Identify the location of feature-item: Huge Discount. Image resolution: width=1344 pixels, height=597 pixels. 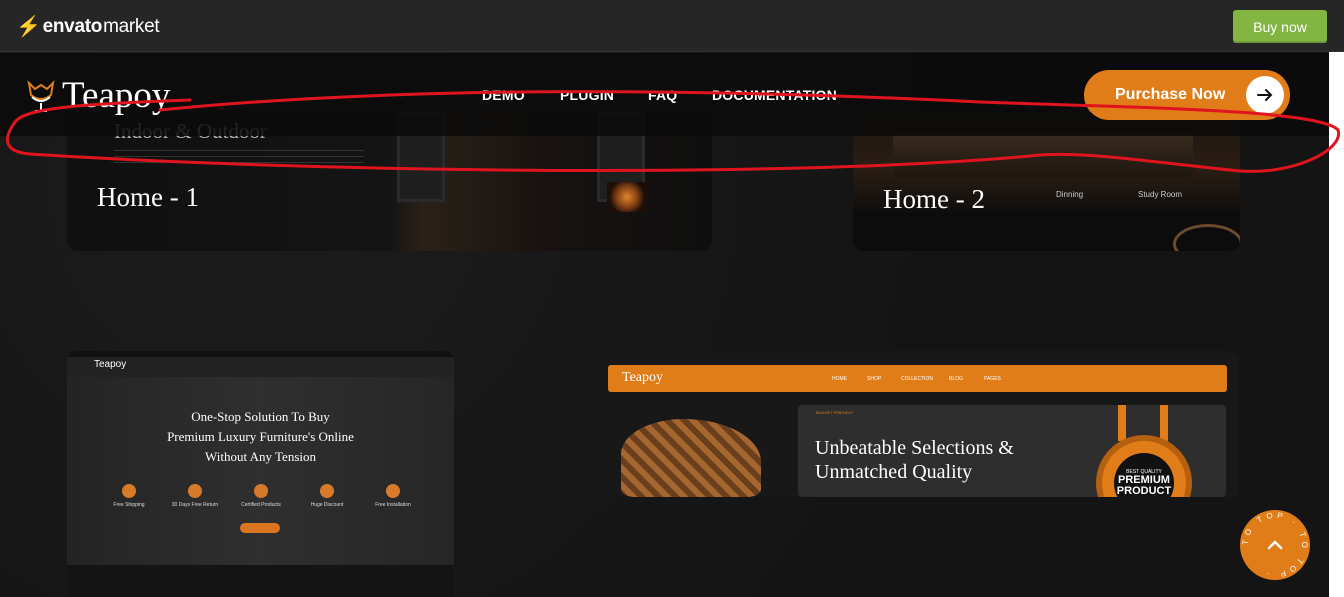
(327, 496).